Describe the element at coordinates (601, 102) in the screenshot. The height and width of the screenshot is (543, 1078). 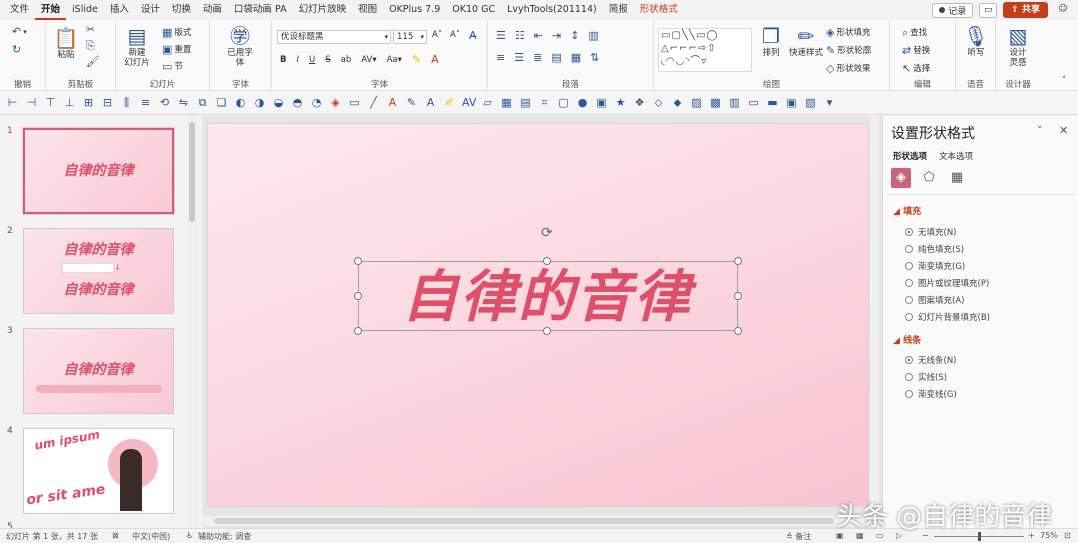
I see `image-icon: ▣` at that location.